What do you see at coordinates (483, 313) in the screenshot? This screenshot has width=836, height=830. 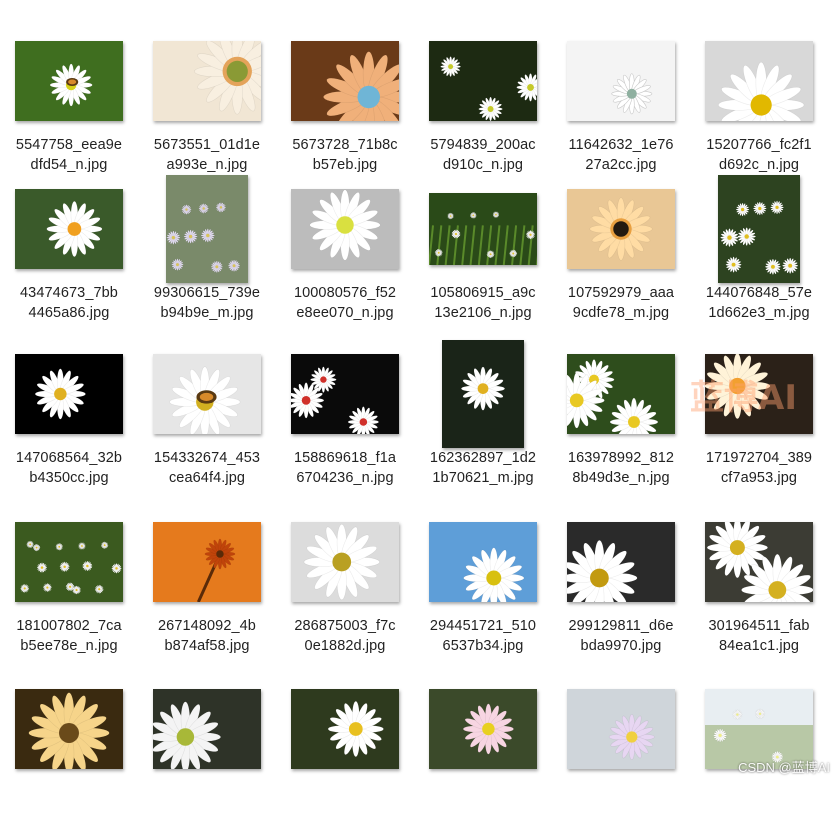 I see `file-name-line2: 13e2106_n.jpg` at bounding box center [483, 313].